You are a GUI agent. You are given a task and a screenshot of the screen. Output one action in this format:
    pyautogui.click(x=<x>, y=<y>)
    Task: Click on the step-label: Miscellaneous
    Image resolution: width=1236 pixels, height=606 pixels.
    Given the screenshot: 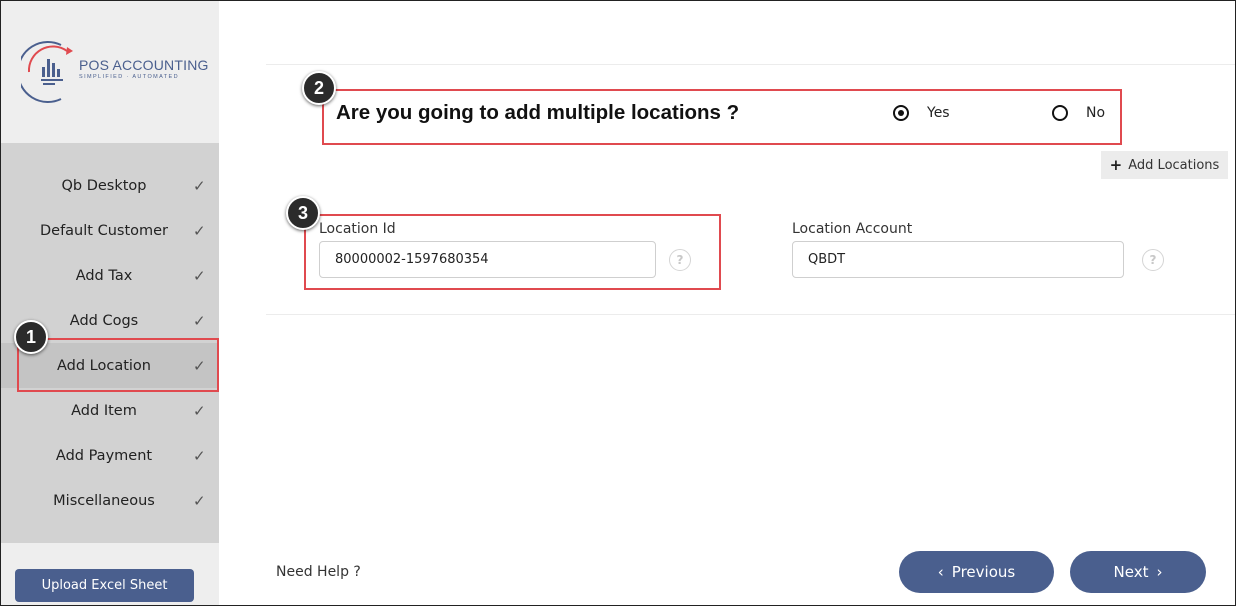 What is the action you would take?
    pyautogui.click(x=104, y=500)
    